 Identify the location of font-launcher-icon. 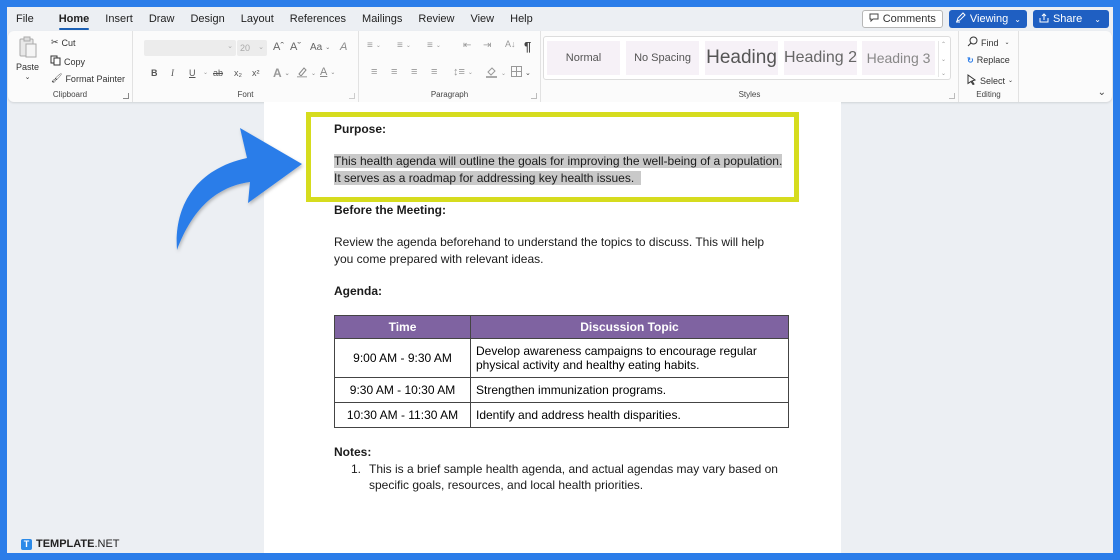
(352, 96).